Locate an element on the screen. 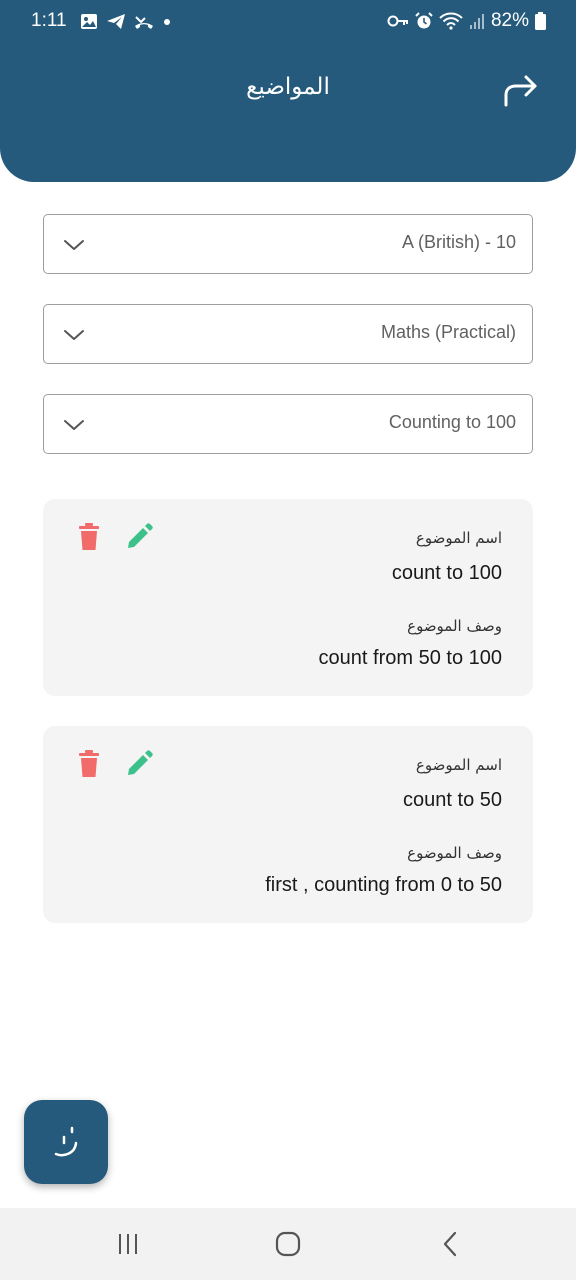  unit-value: Counting to 100 is located at coordinates (452, 422).